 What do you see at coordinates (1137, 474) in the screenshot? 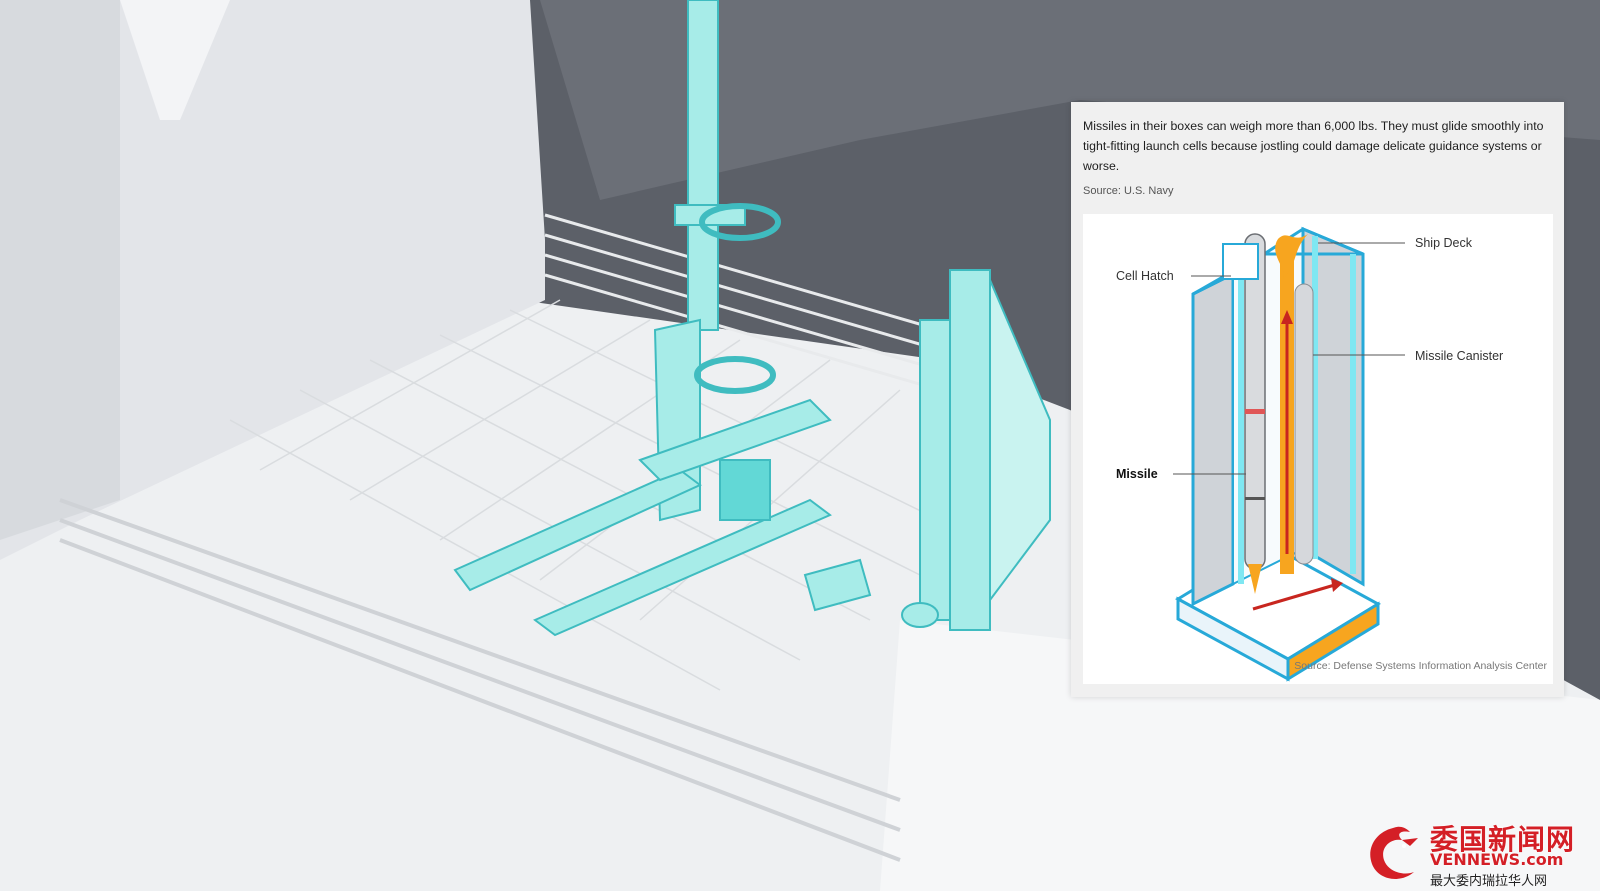
I see `label-missile: Missile` at bounding box center [1137, 474].